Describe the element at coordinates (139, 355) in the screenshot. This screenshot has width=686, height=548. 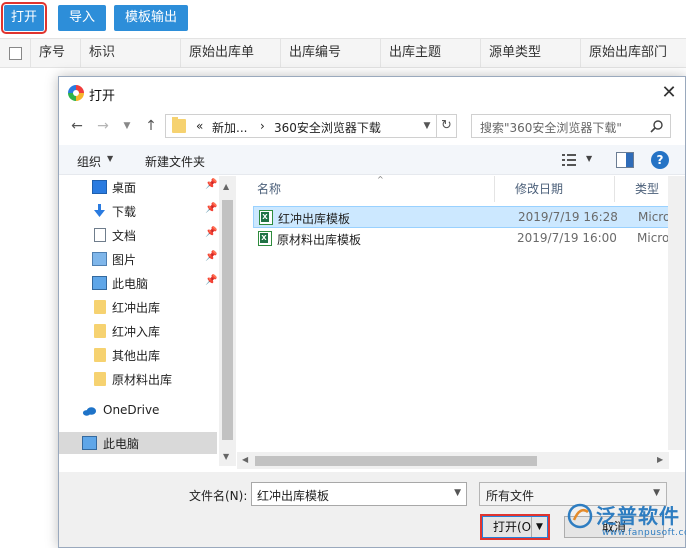
I see `nav-item-other-outbound: 其他出库` at that location.